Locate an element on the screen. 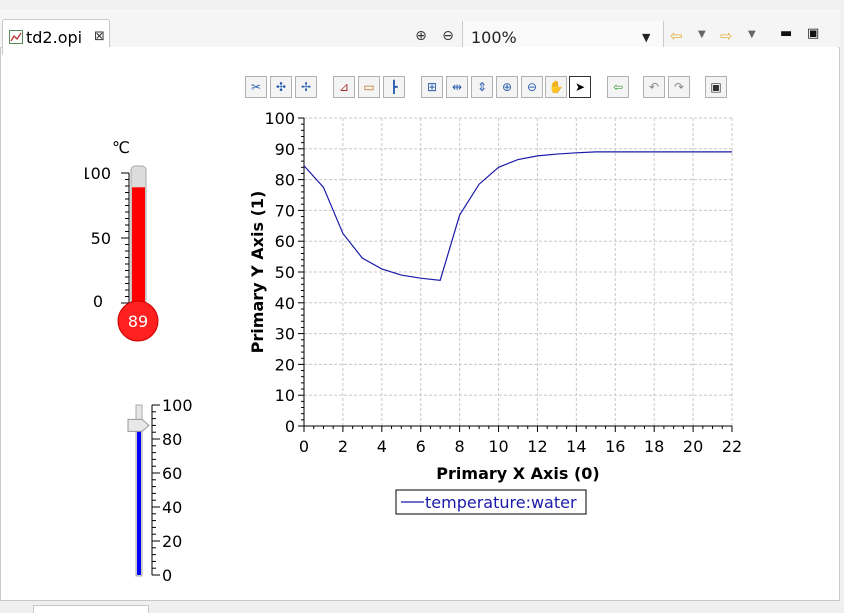  y-tick-label: 20 is located at coordinates (285, 364).